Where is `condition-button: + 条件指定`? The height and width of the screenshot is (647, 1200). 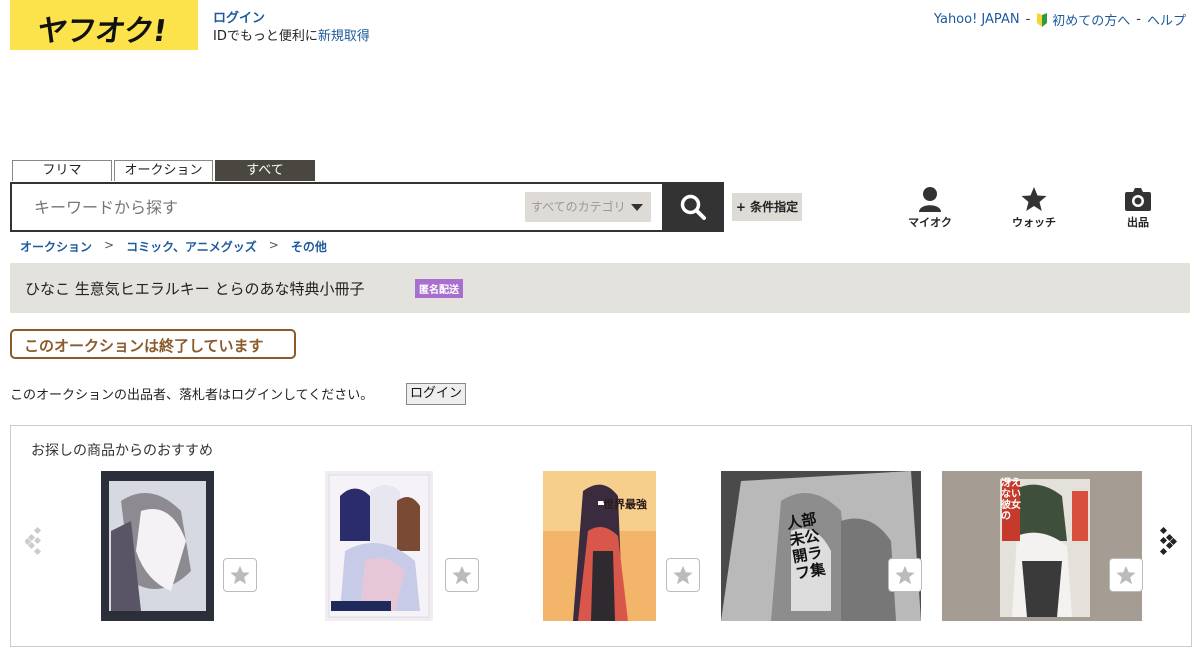 condition-button: + 条件指定 is located at coordinates (767, 207).